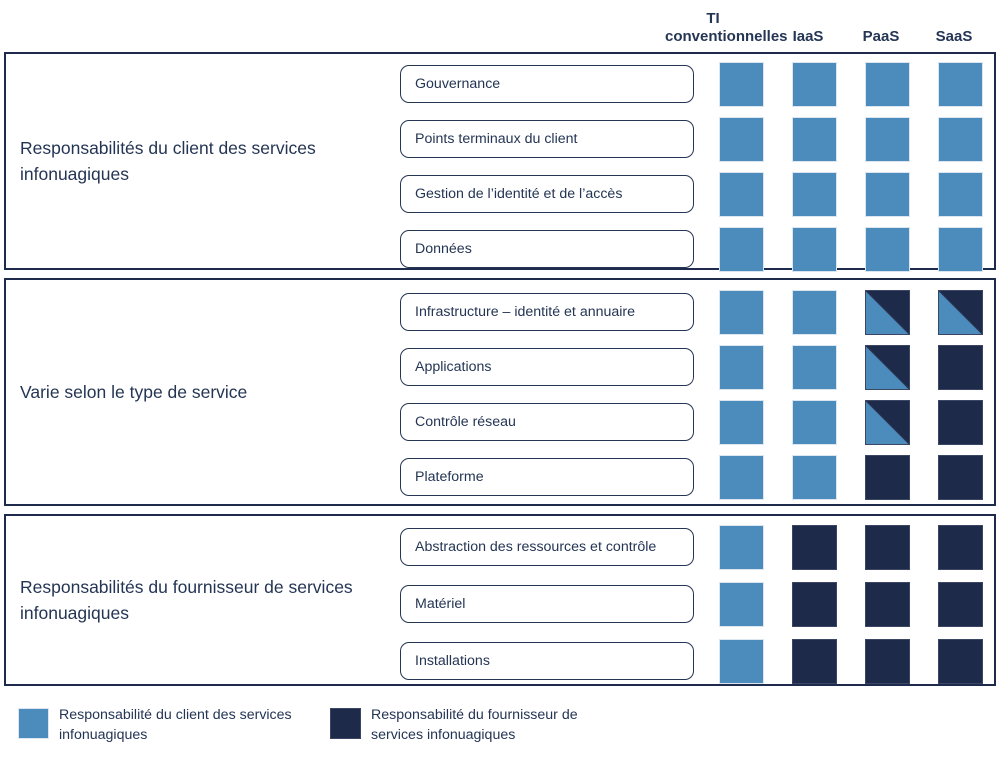  Describe the element at coordinates (547, 249) in the screenshot. I see `row-label-pill: Données` at that location.